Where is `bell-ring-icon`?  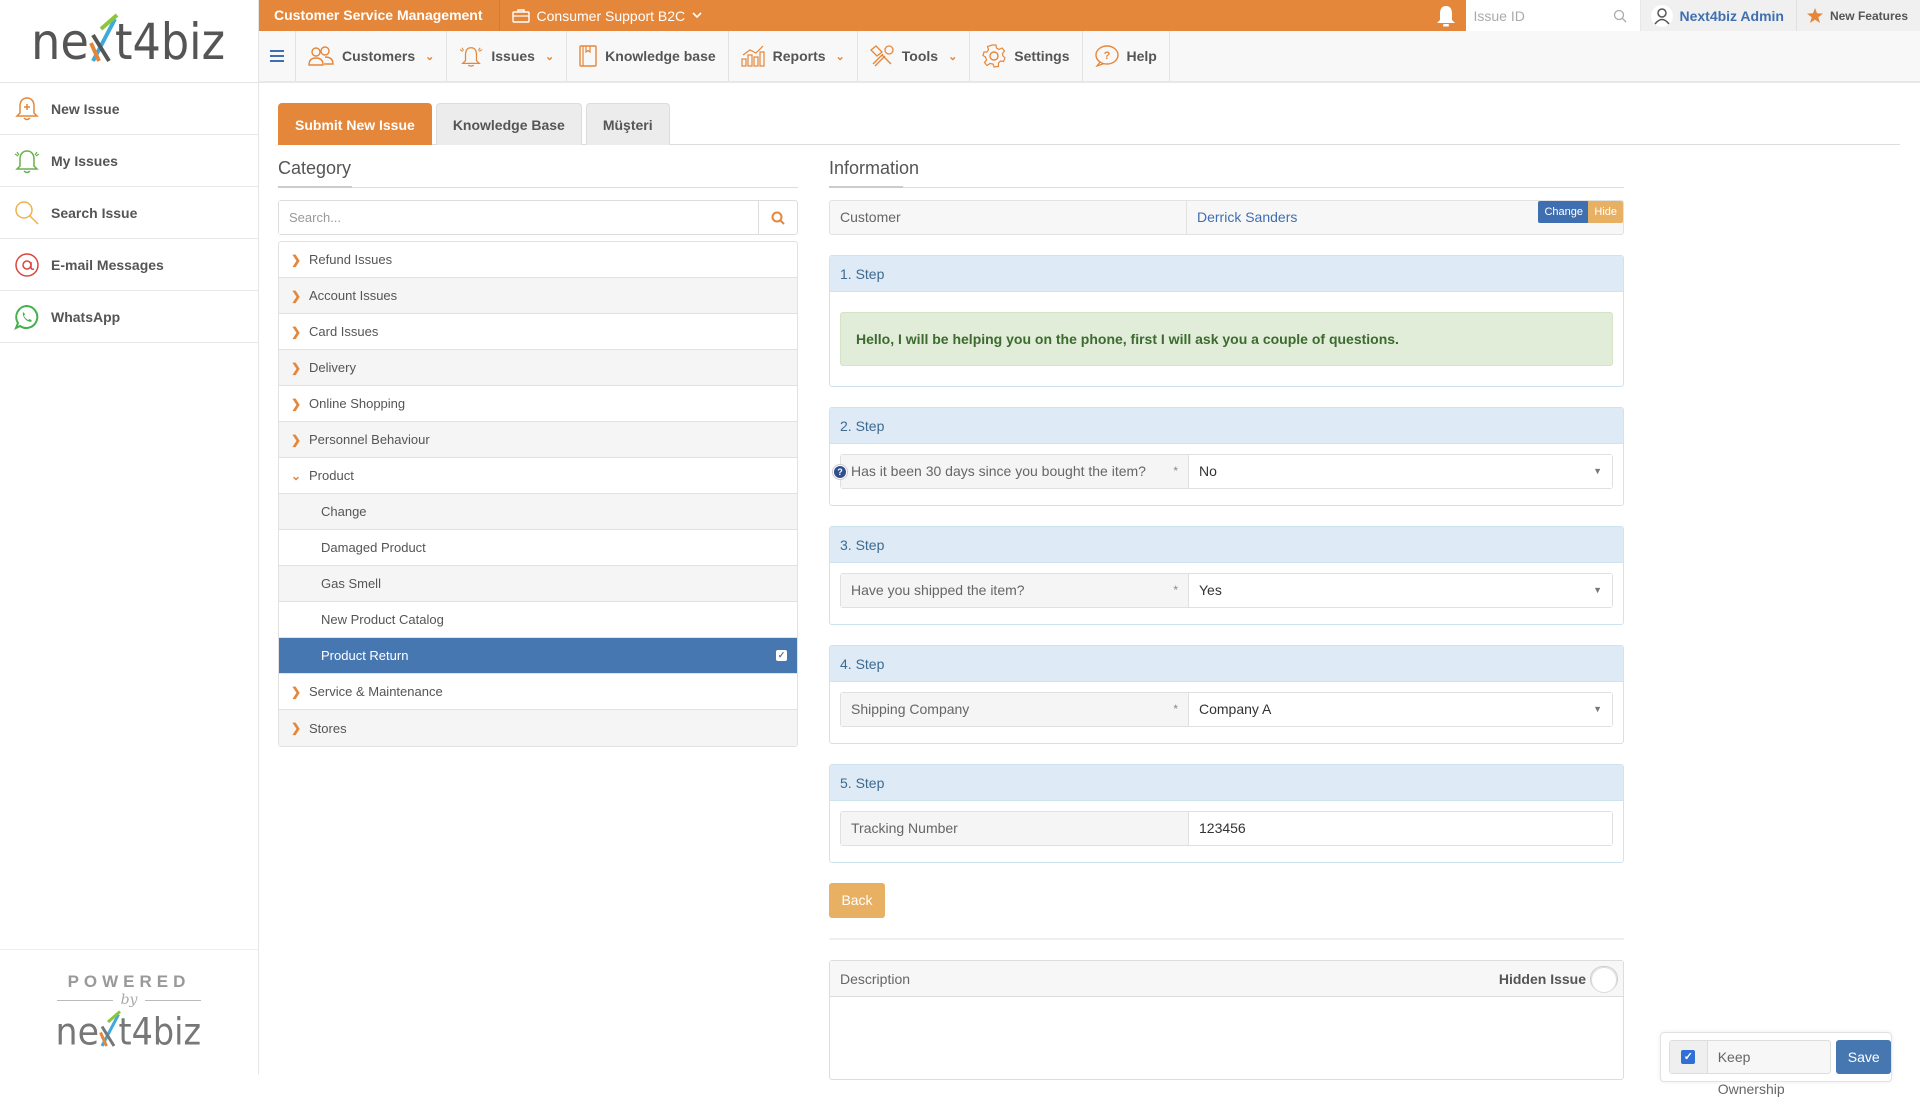 bell-ring-icon is located at coordinates (27, 161).